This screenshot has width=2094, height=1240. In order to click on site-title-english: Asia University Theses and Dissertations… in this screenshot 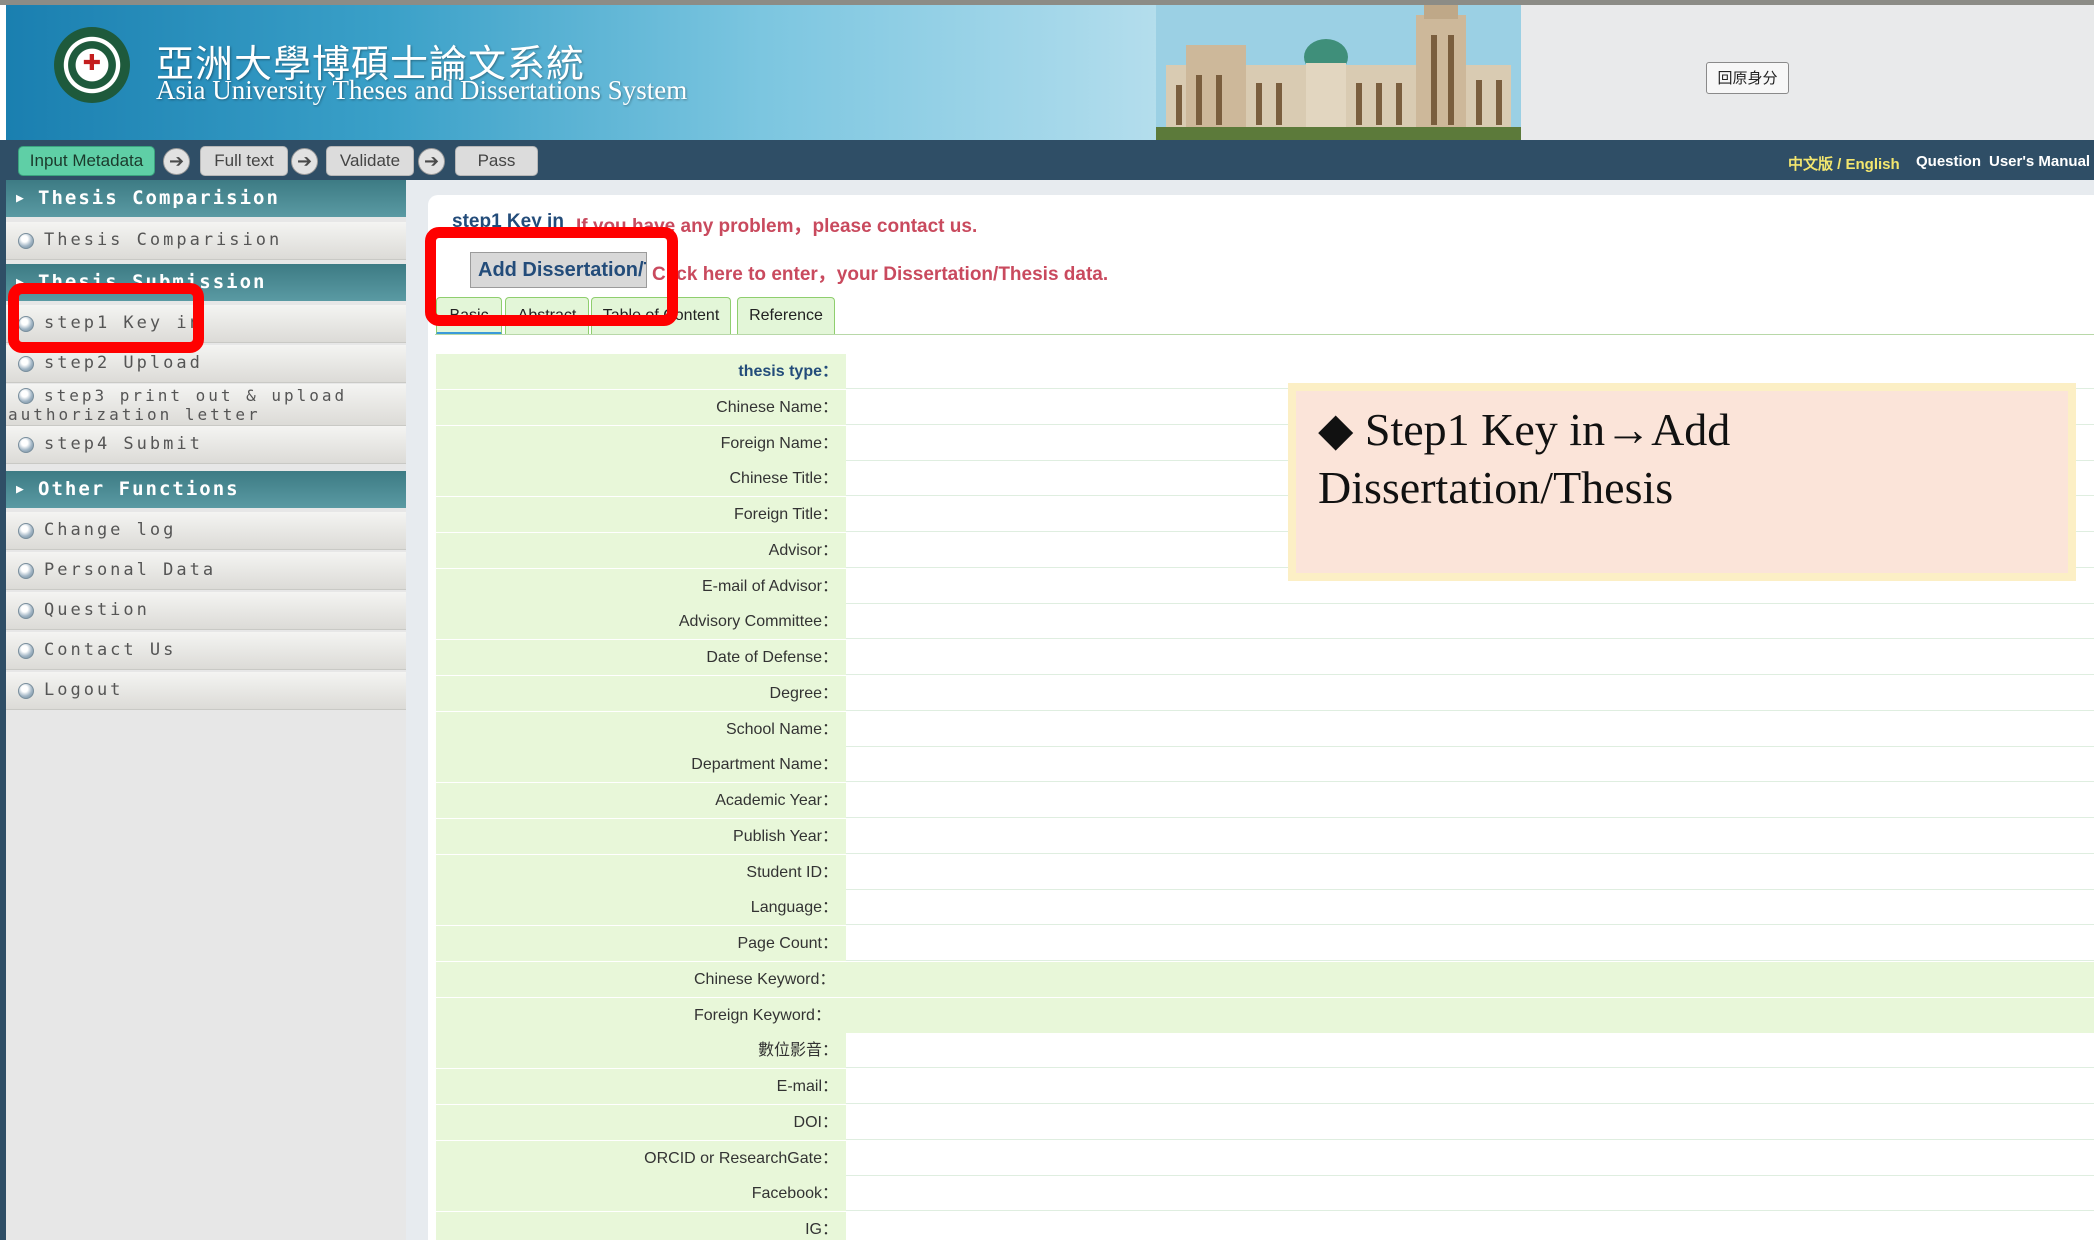, I will do `click(422, 90)`.